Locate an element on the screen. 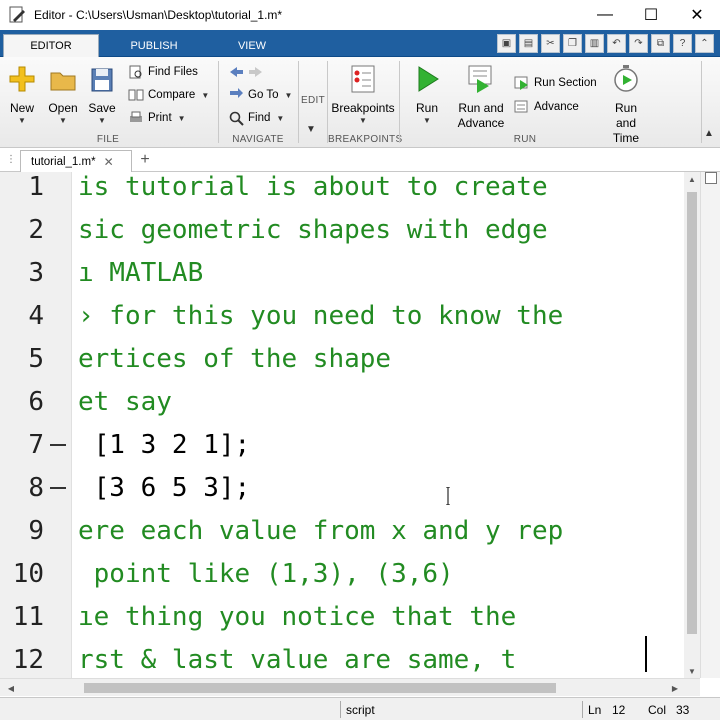 This screenshot has height=720, width=720. breakpoints-icon is located at coordinates (363, 79).